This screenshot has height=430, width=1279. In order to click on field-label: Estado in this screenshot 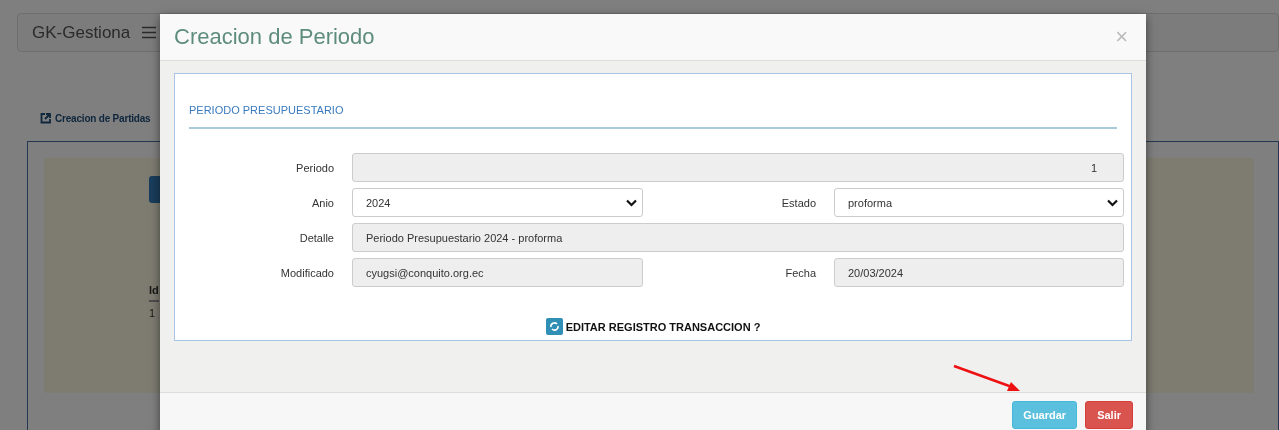, I will do `click(798, 202)`.